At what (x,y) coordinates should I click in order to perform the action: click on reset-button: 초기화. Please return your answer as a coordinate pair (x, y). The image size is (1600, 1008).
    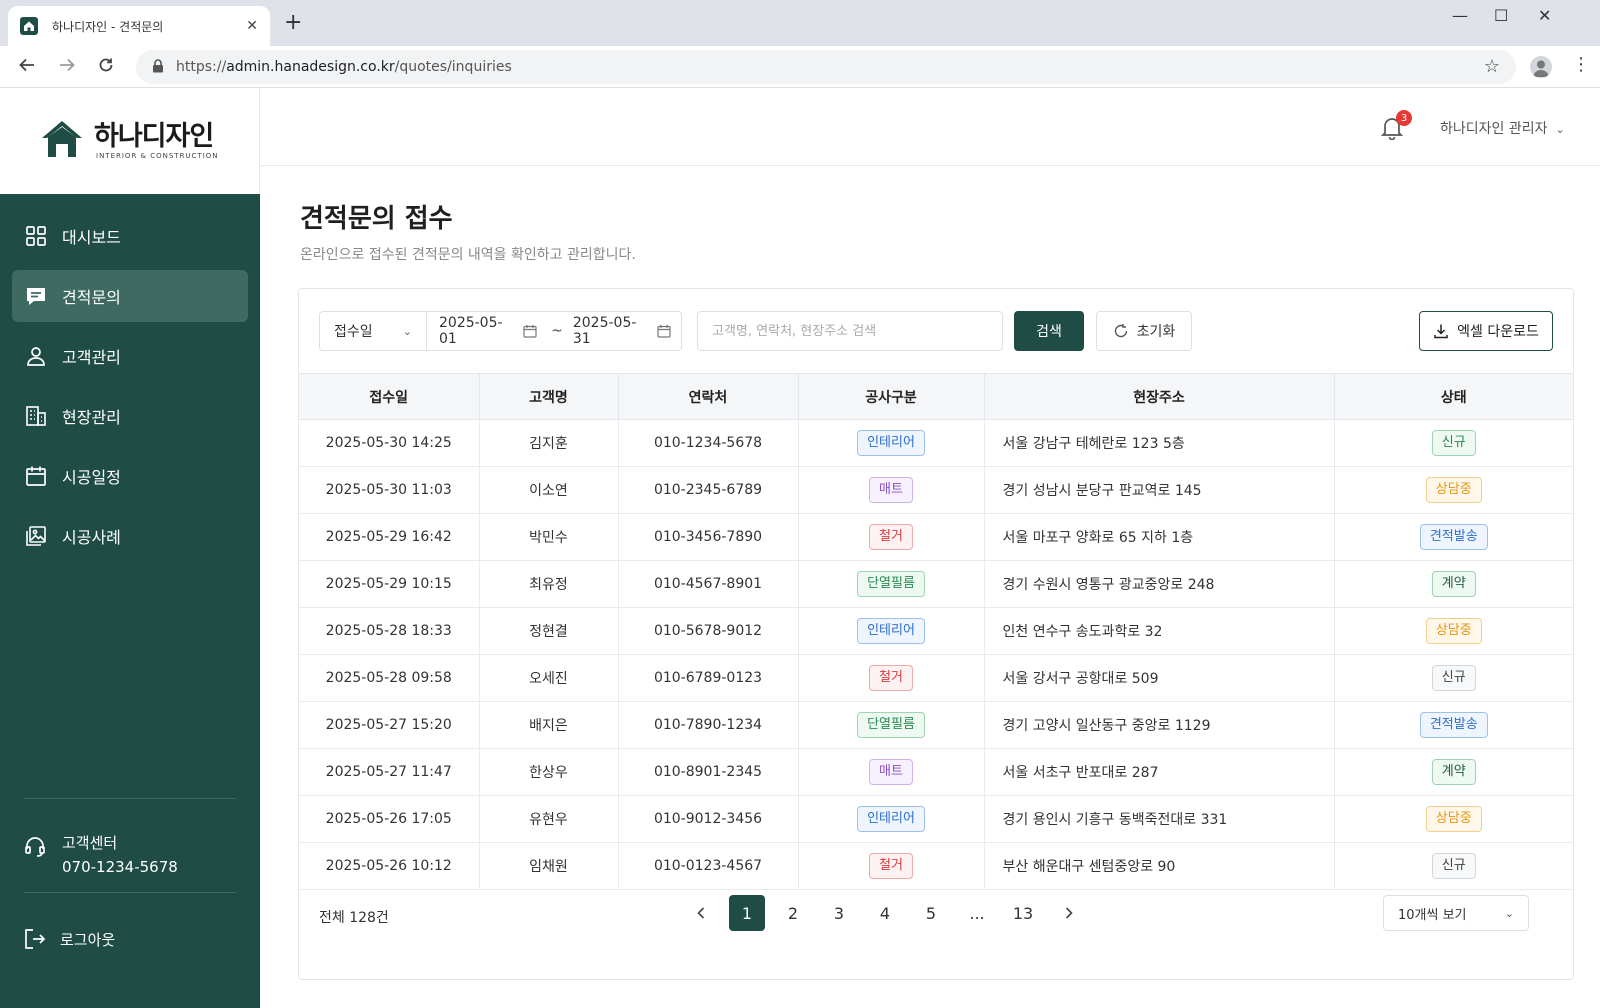
    Looking at the image, I should click on (1144, 331).